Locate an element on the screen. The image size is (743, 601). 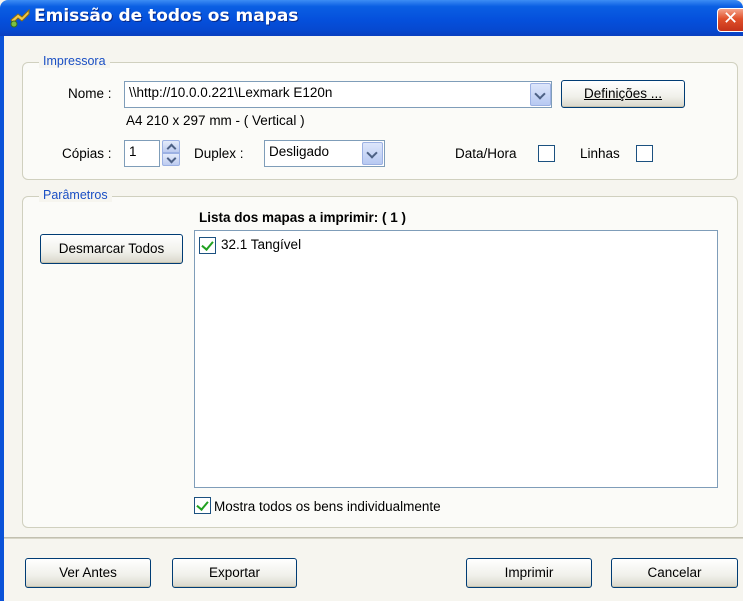
title-bar: Emissão de todos os mapas ✕ is located at coordinates (371, 18).